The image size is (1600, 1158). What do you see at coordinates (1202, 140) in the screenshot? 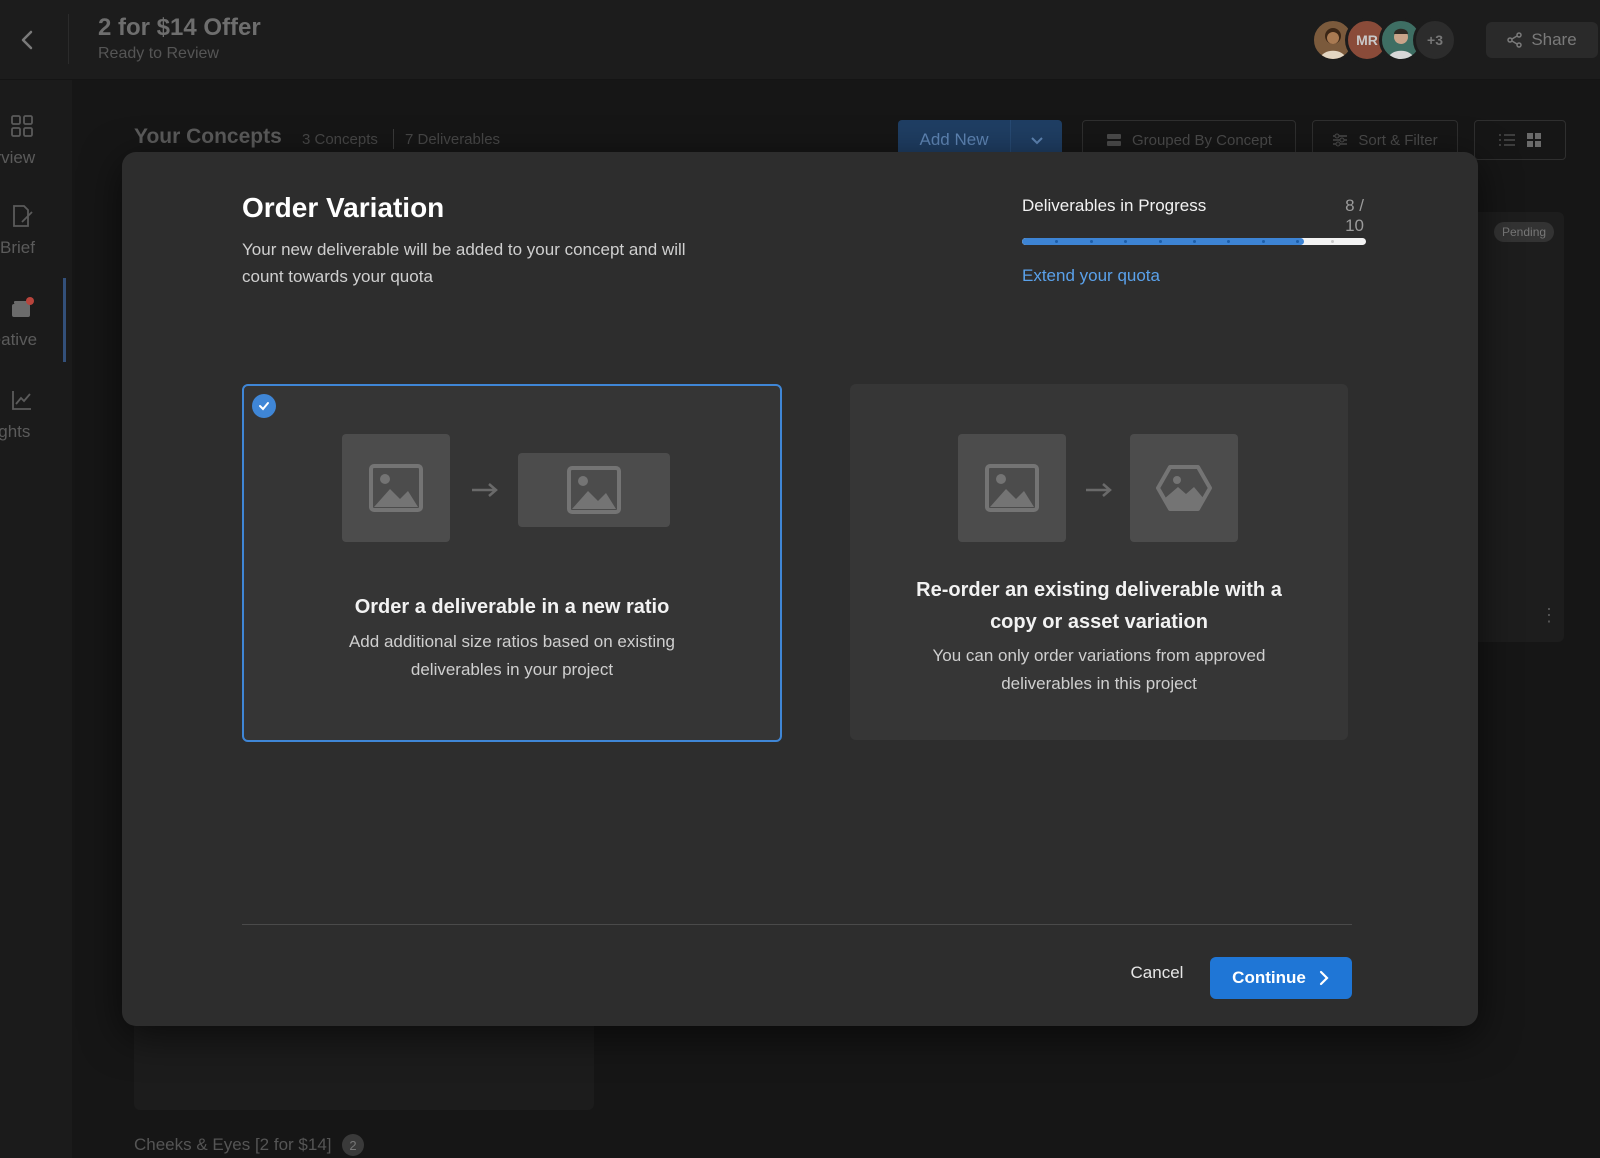
I see `group-by-label: Grouped By Concept` at bounding box center [1202, 140].